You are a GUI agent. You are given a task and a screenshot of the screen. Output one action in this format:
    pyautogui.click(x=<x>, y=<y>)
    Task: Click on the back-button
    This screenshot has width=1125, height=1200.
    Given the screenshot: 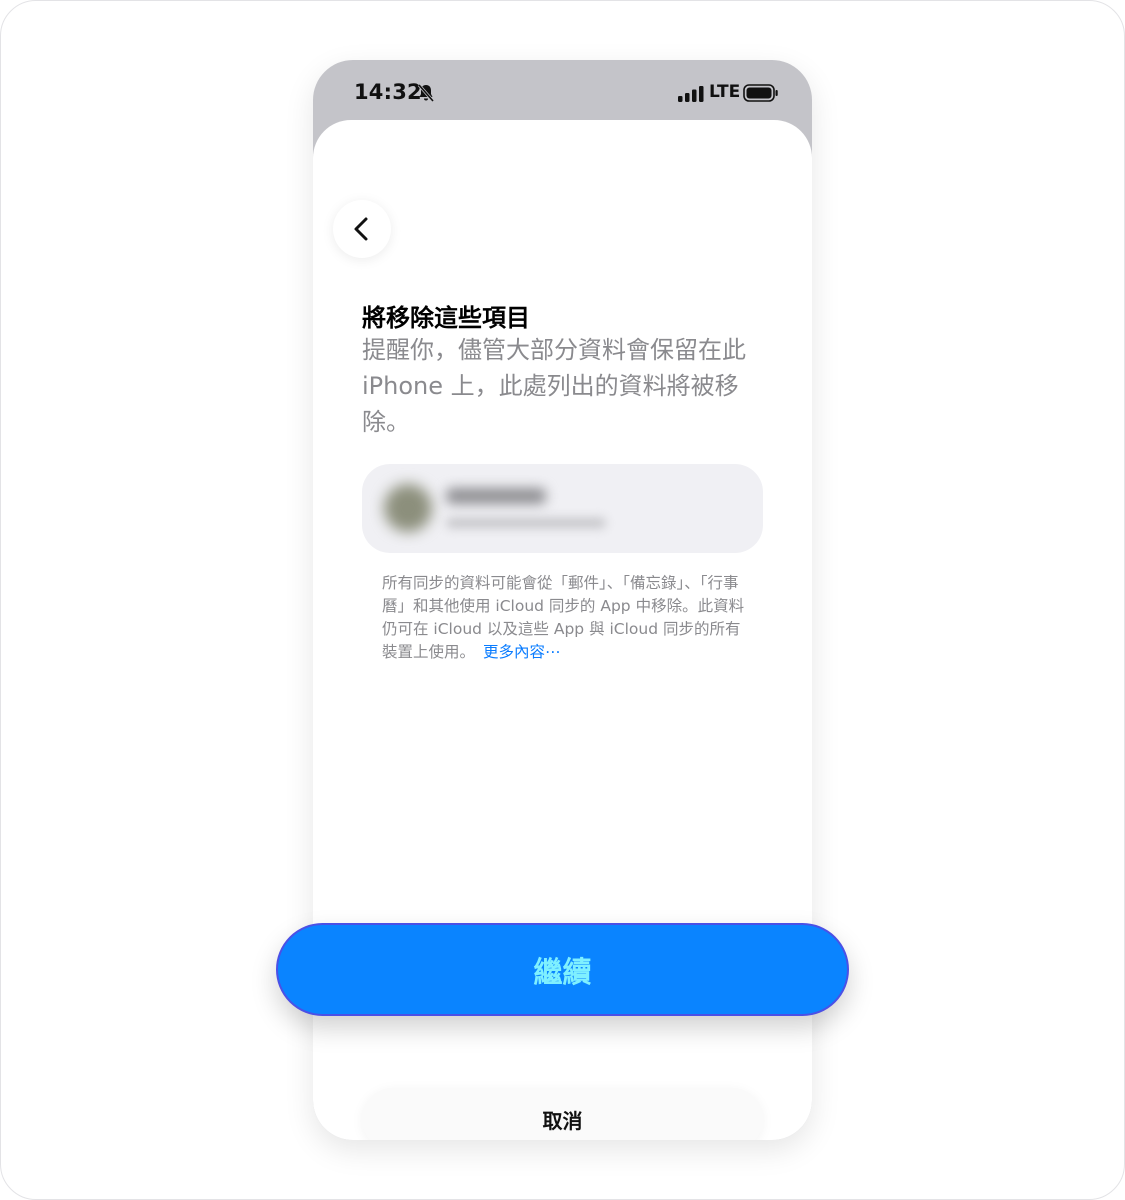 What is the action you would take?
    pyautogui.click(x=362, y=229)
    